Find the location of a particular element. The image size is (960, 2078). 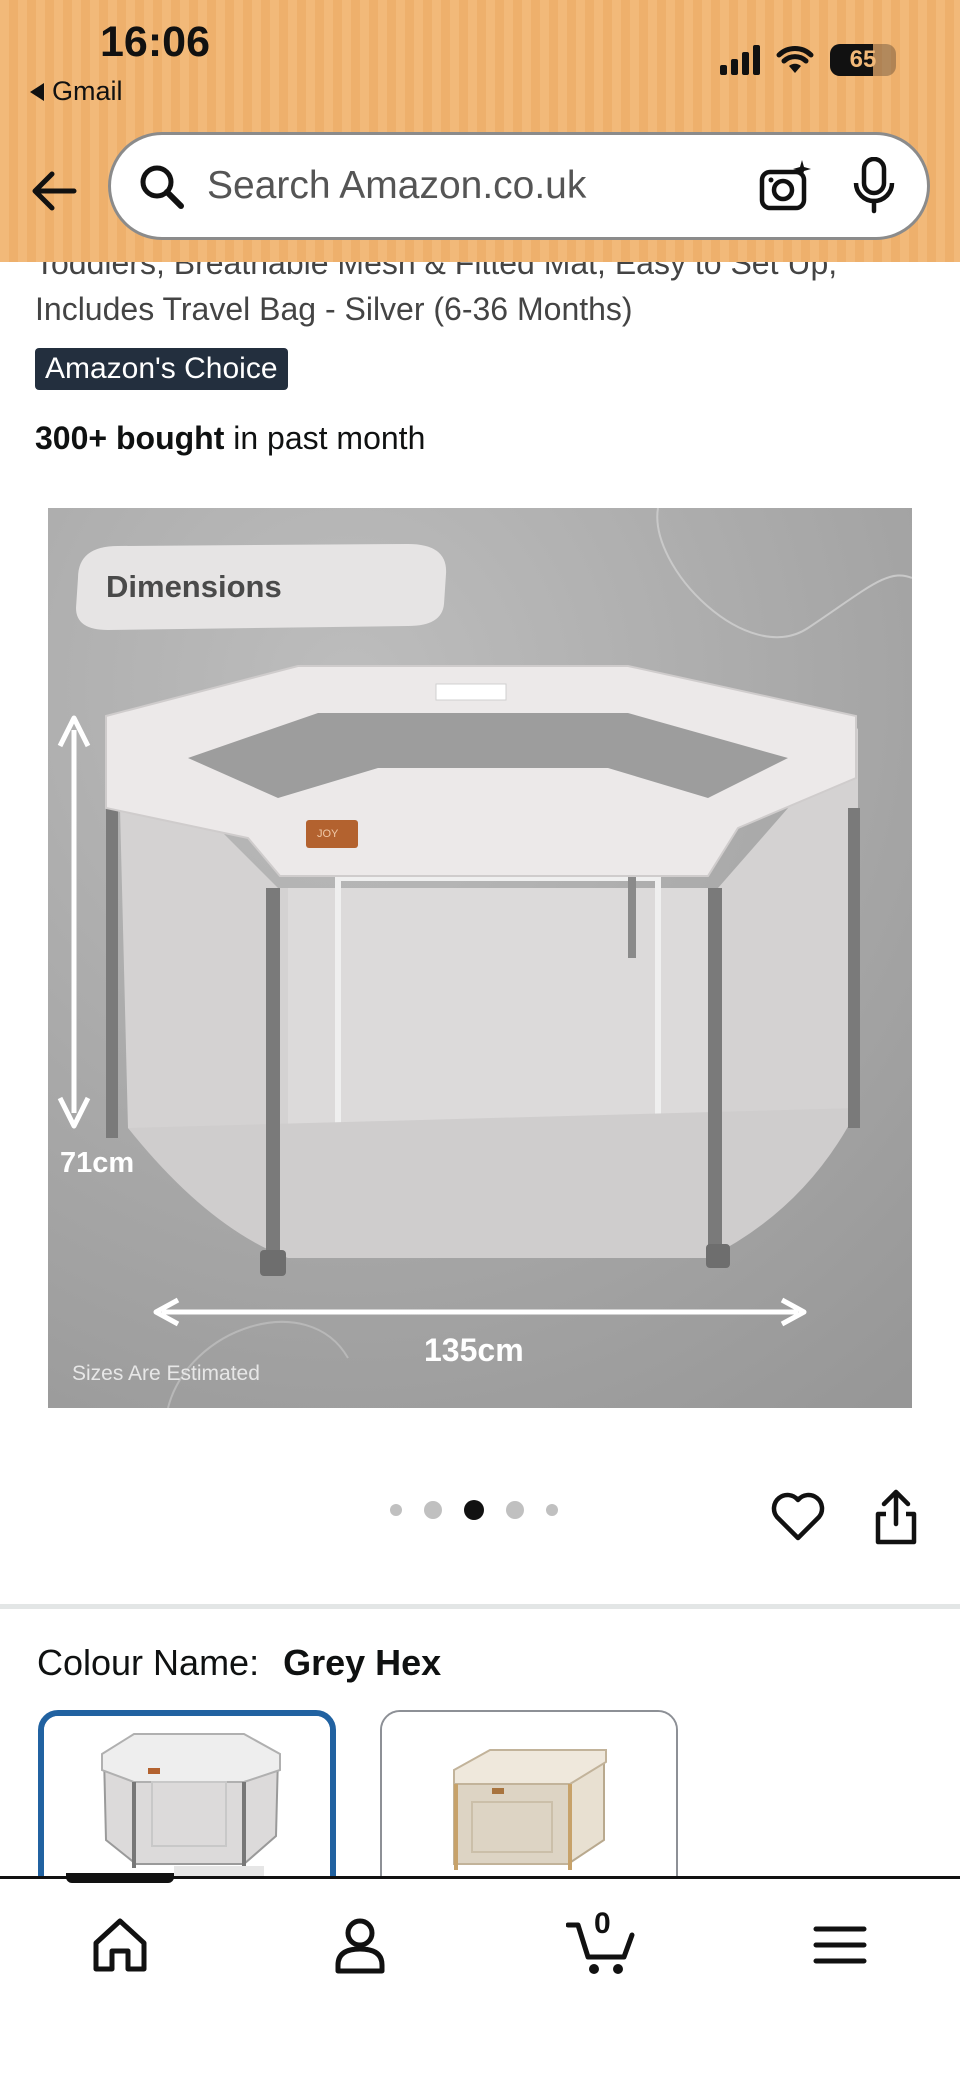

amazons-choice-badge: Amazon's Choice is located at coordinates (161, 369).